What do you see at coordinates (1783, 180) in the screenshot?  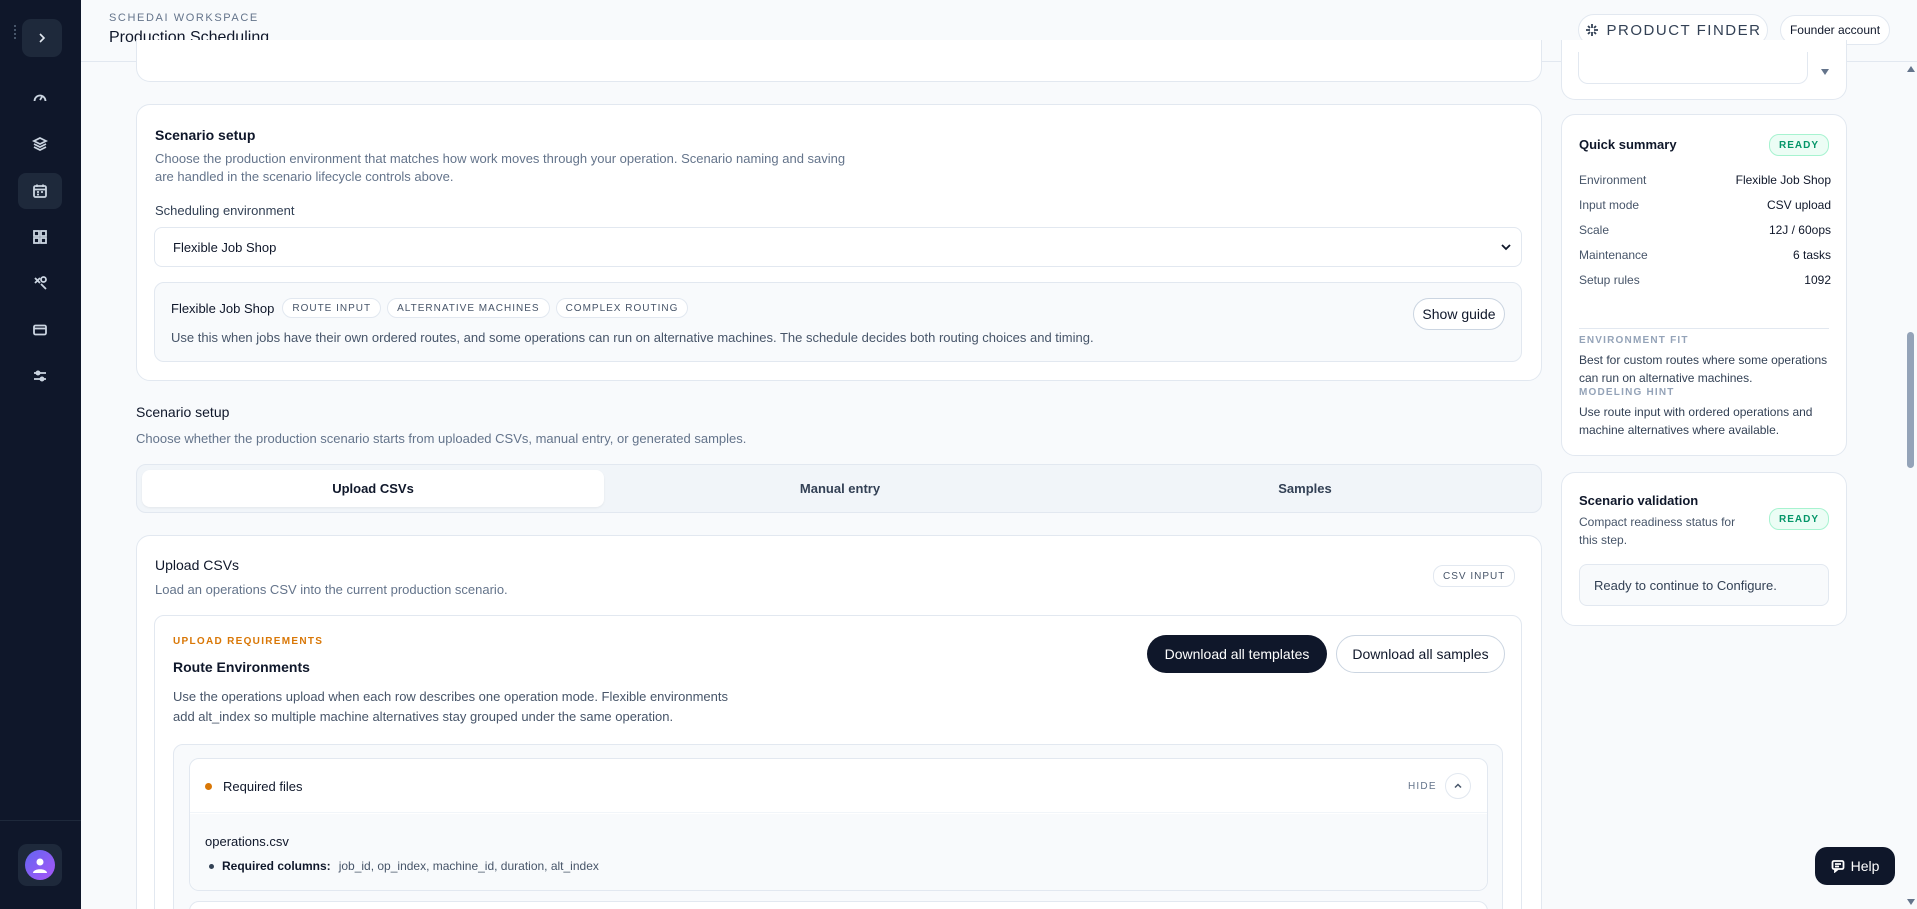 I see `summary-value: Flexible Job Shop` at bounding box center [1783, 180].